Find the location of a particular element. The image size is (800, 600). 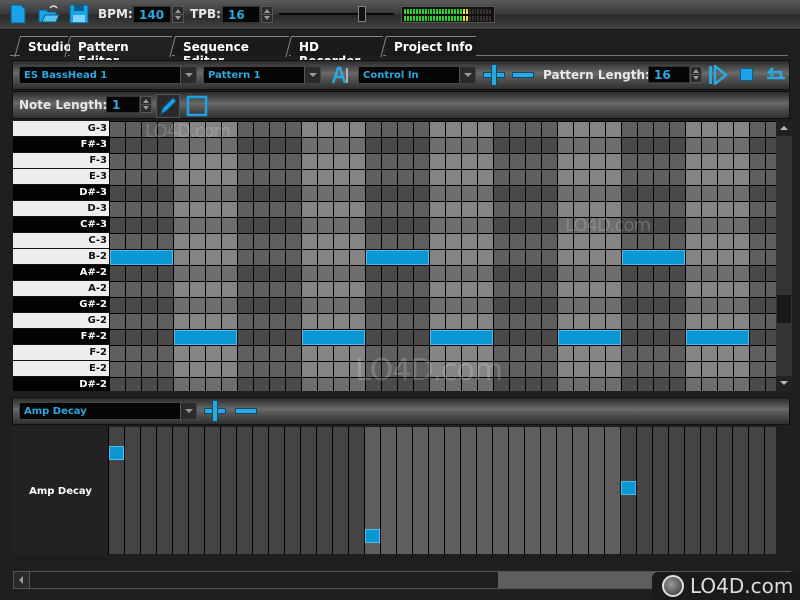

piano-key-gsharp-2: G#-2 is located at coordinates (61, 304).